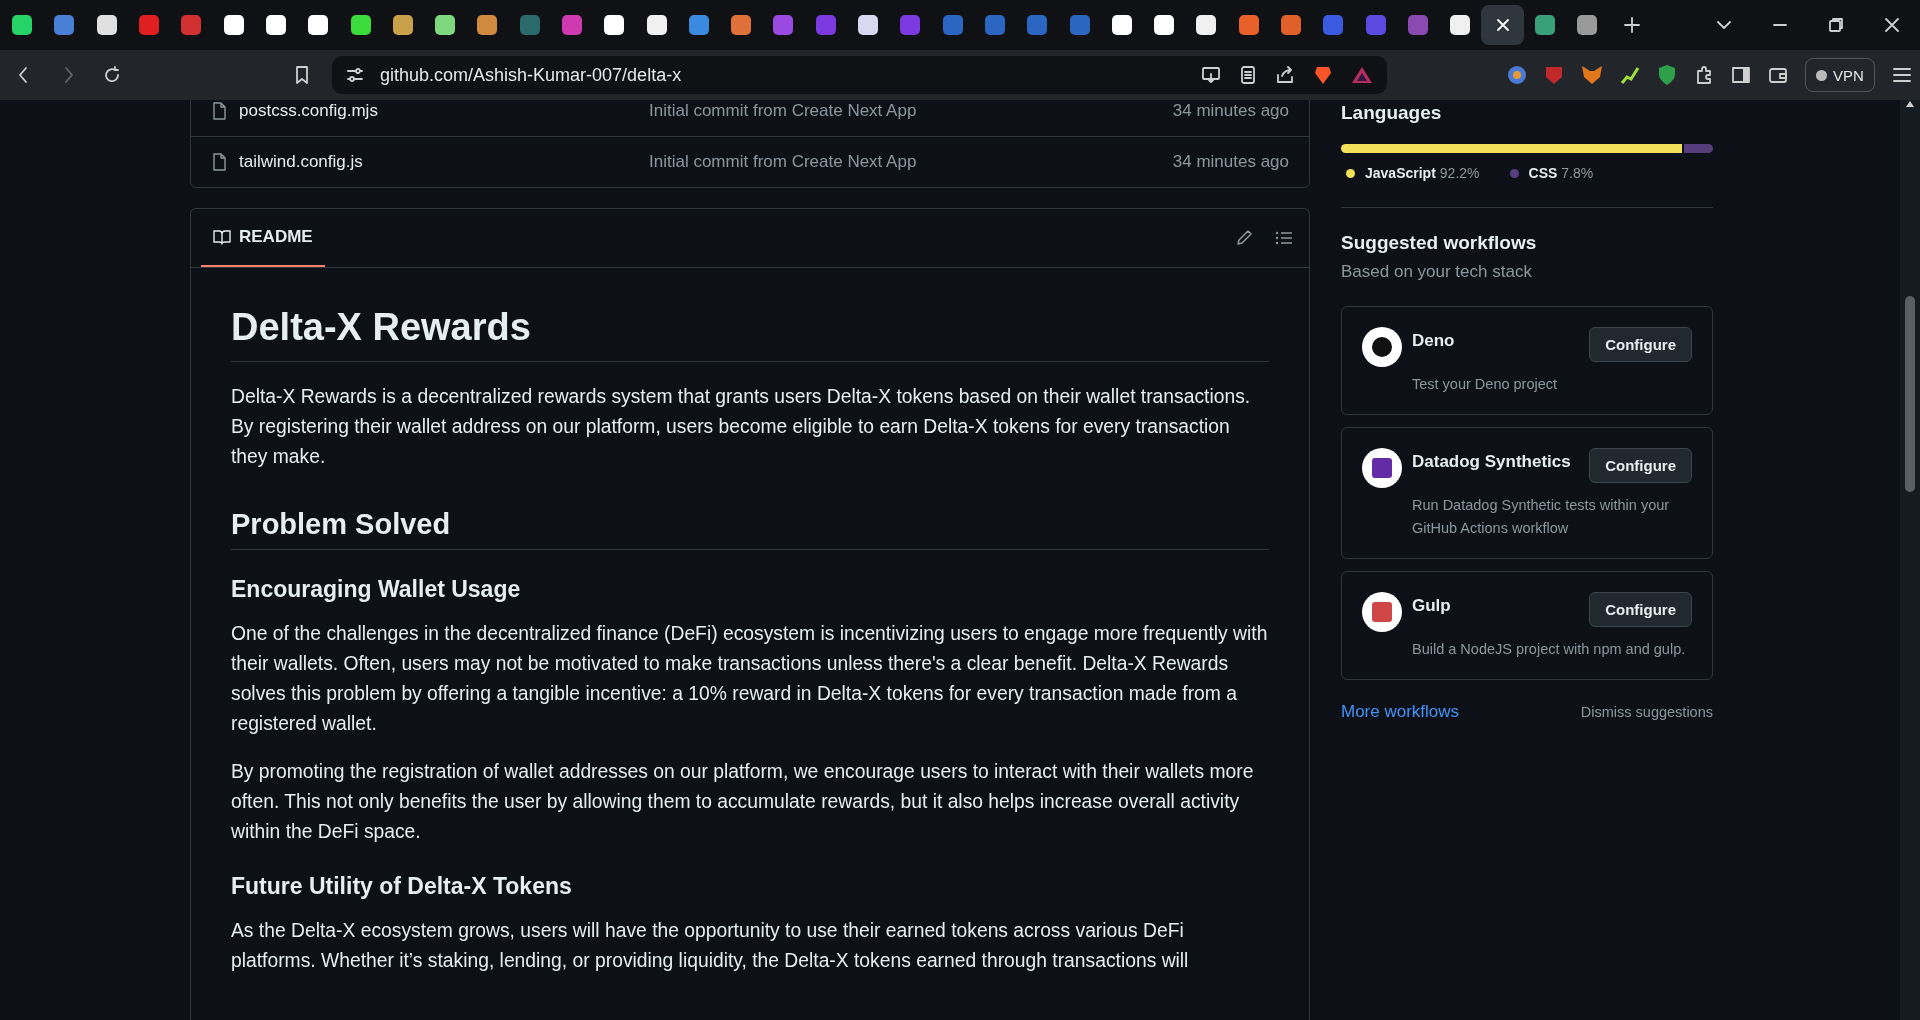 Image resolution: width=1920 pixels, height=1020 pixels. What do you see at coordinates (1244, 238) in the screenshot?
I see `edit-icon` at bounding box center [1244, 238].